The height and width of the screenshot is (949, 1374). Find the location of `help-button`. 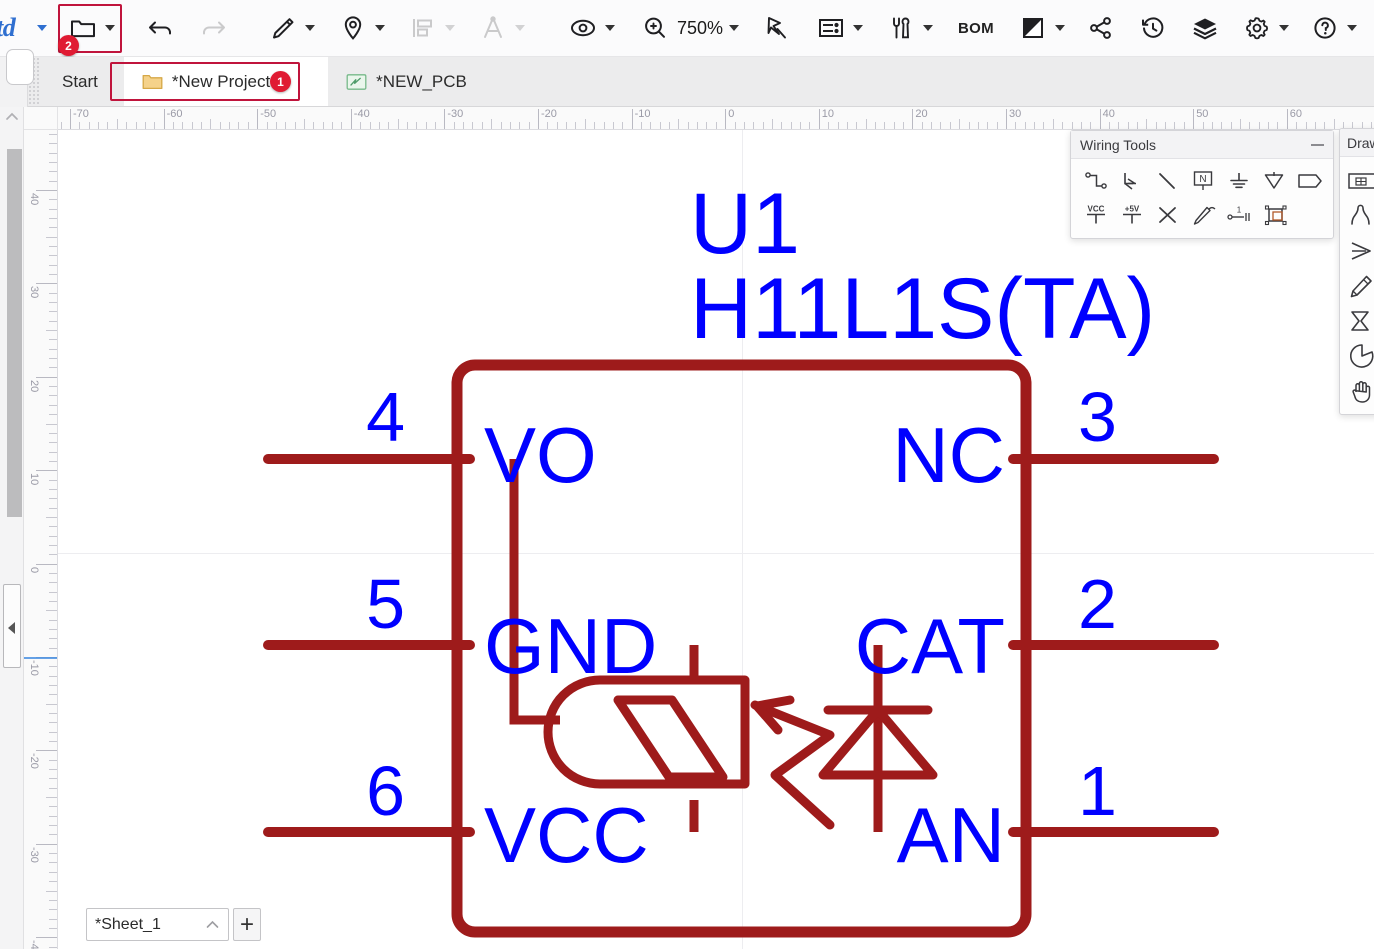

help-button is located at coordinates (1334, 28).